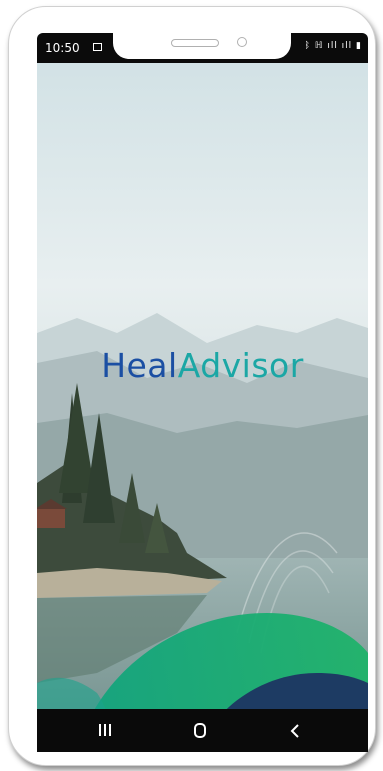  I want to click on navigation-bar, so click(202, 730).